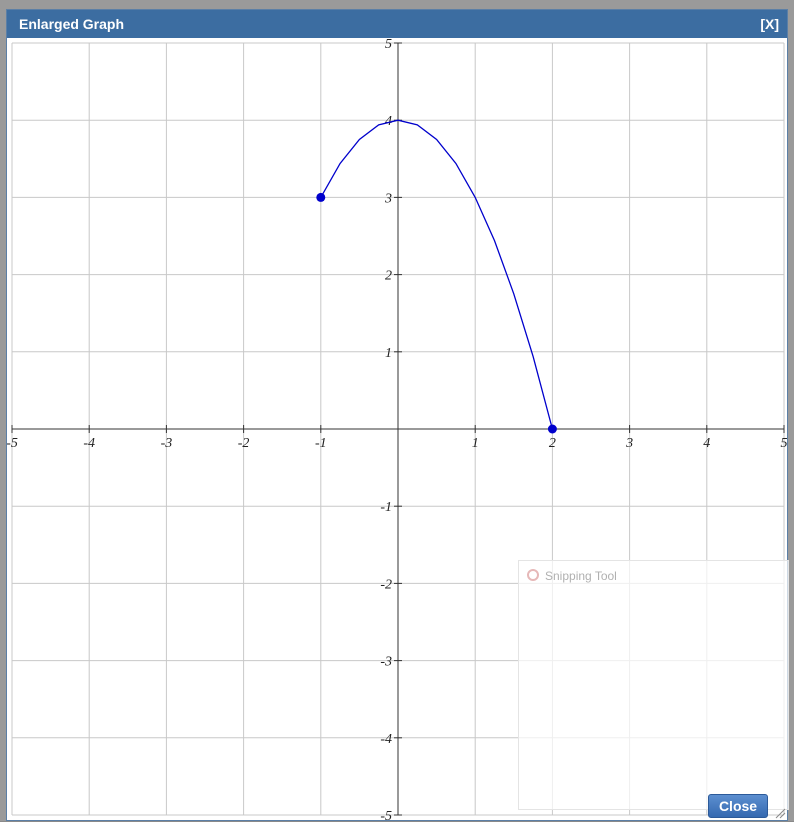 The width and height of the screenshot is (794, 822). Describe the element at coordinates (386, 739) in the screenshot. I see `y-tick-label: -4` at that location.